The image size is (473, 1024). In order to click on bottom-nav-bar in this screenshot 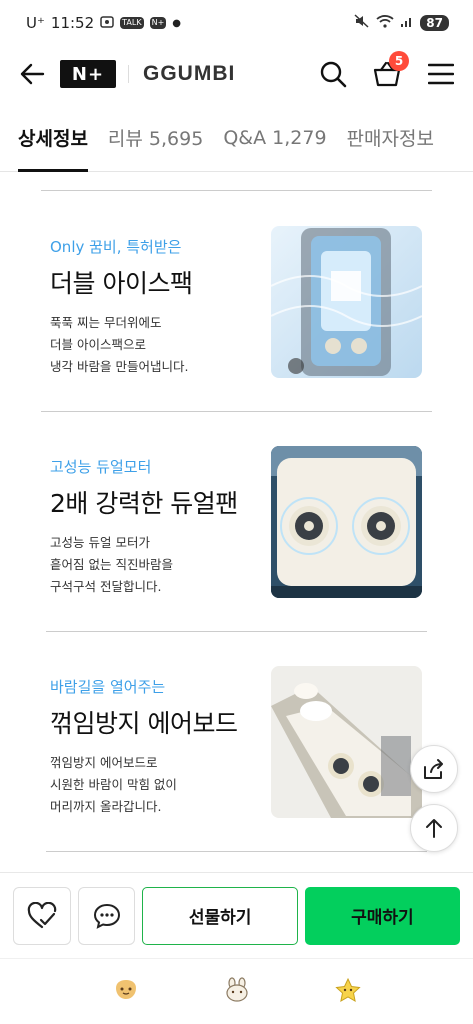, I will do `click(236, 991)`.